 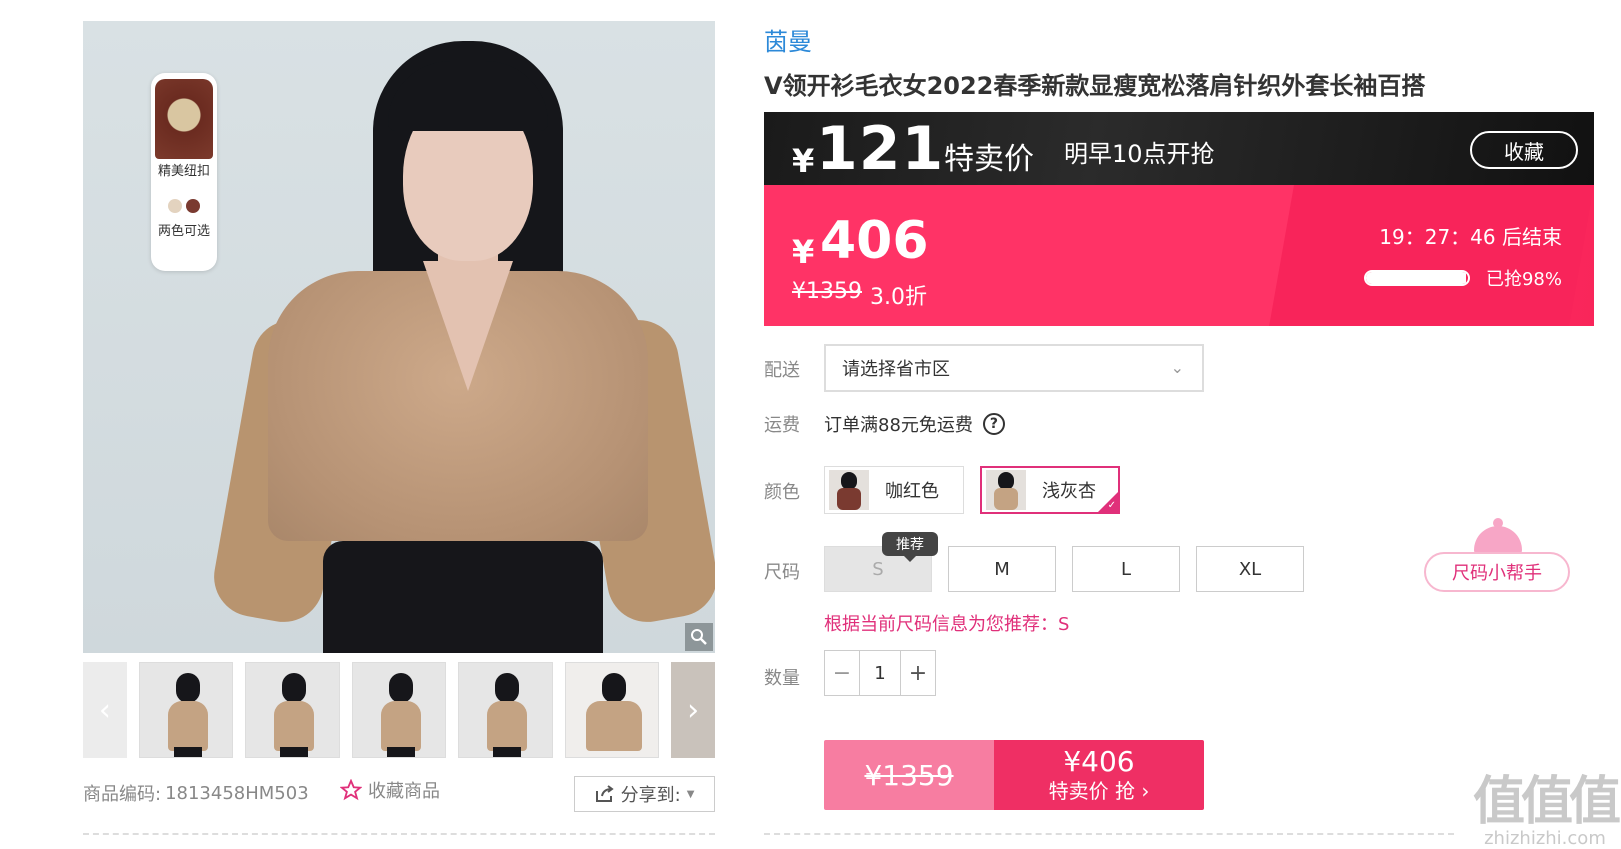 I want to click on buy-price: ¥406, so click(x=1099, y=761).